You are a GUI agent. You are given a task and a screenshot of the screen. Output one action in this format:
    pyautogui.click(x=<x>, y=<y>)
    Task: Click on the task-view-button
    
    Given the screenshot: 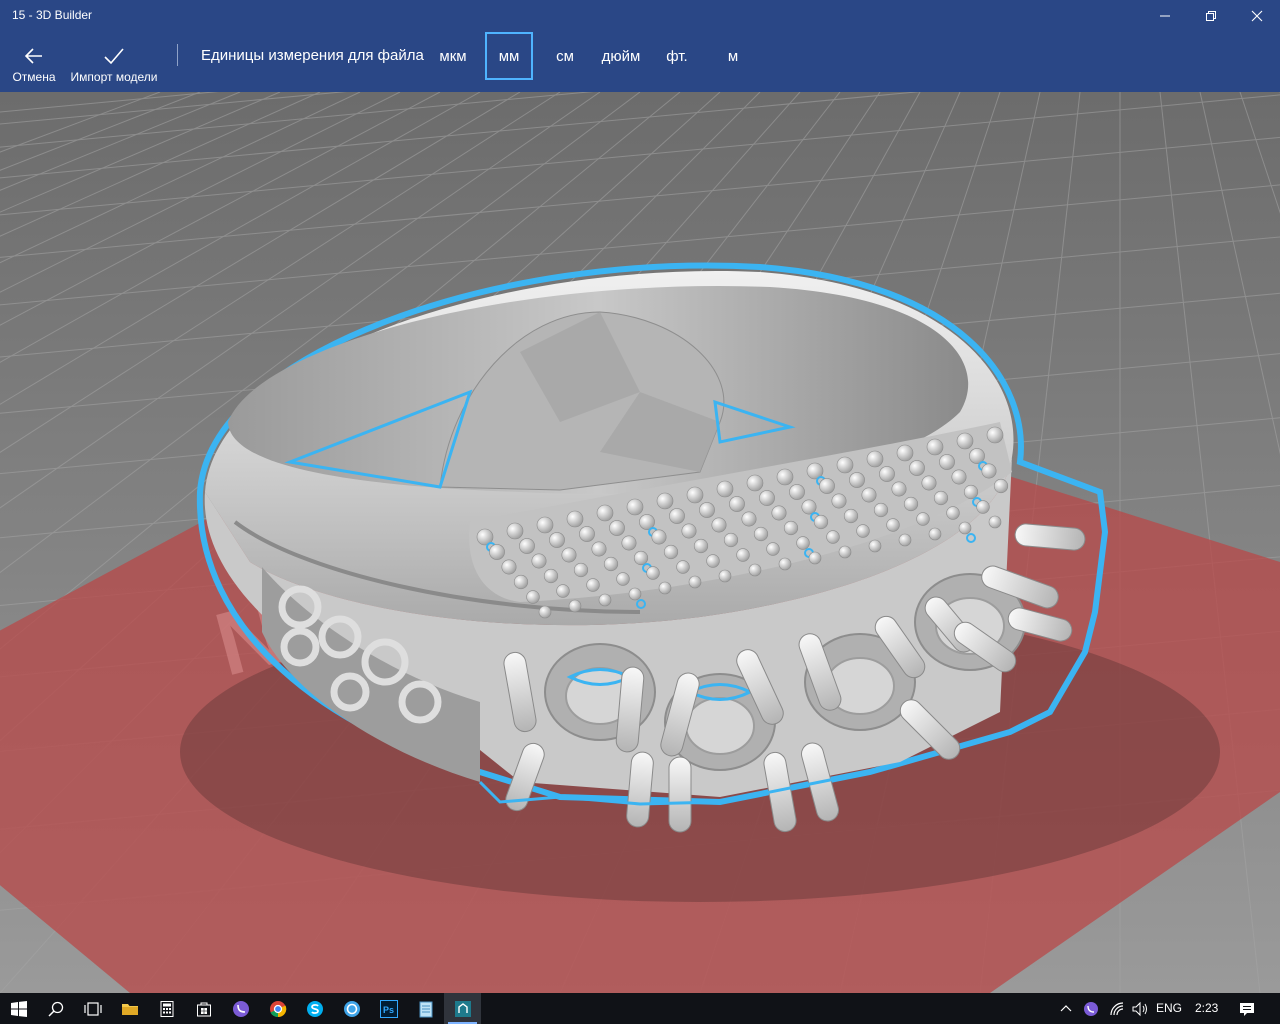 What is the action you would take?
    pyautogui.click(x=92, y=1008)
    